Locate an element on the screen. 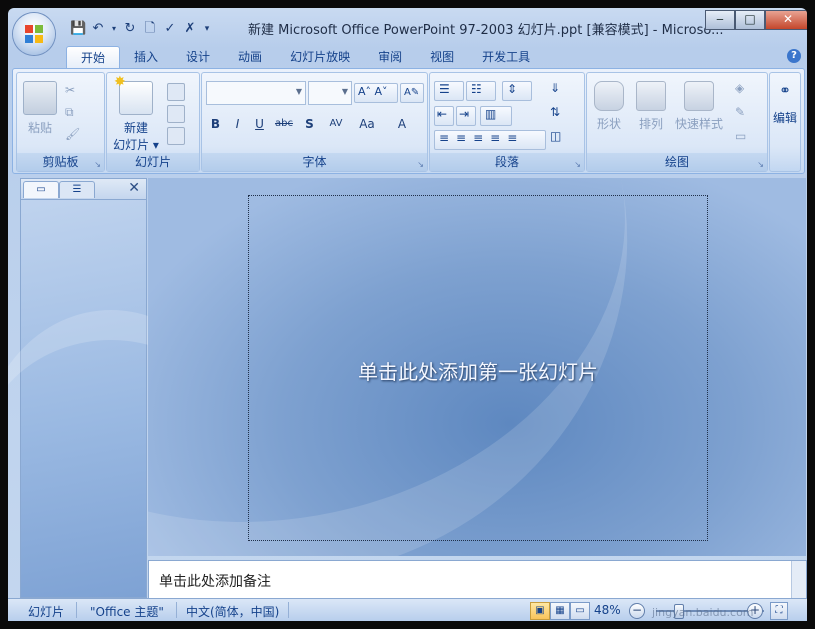 This screenshot has width=815, height=629. group-label-font: 字体 ↘ is located at coordinates (314, 162).